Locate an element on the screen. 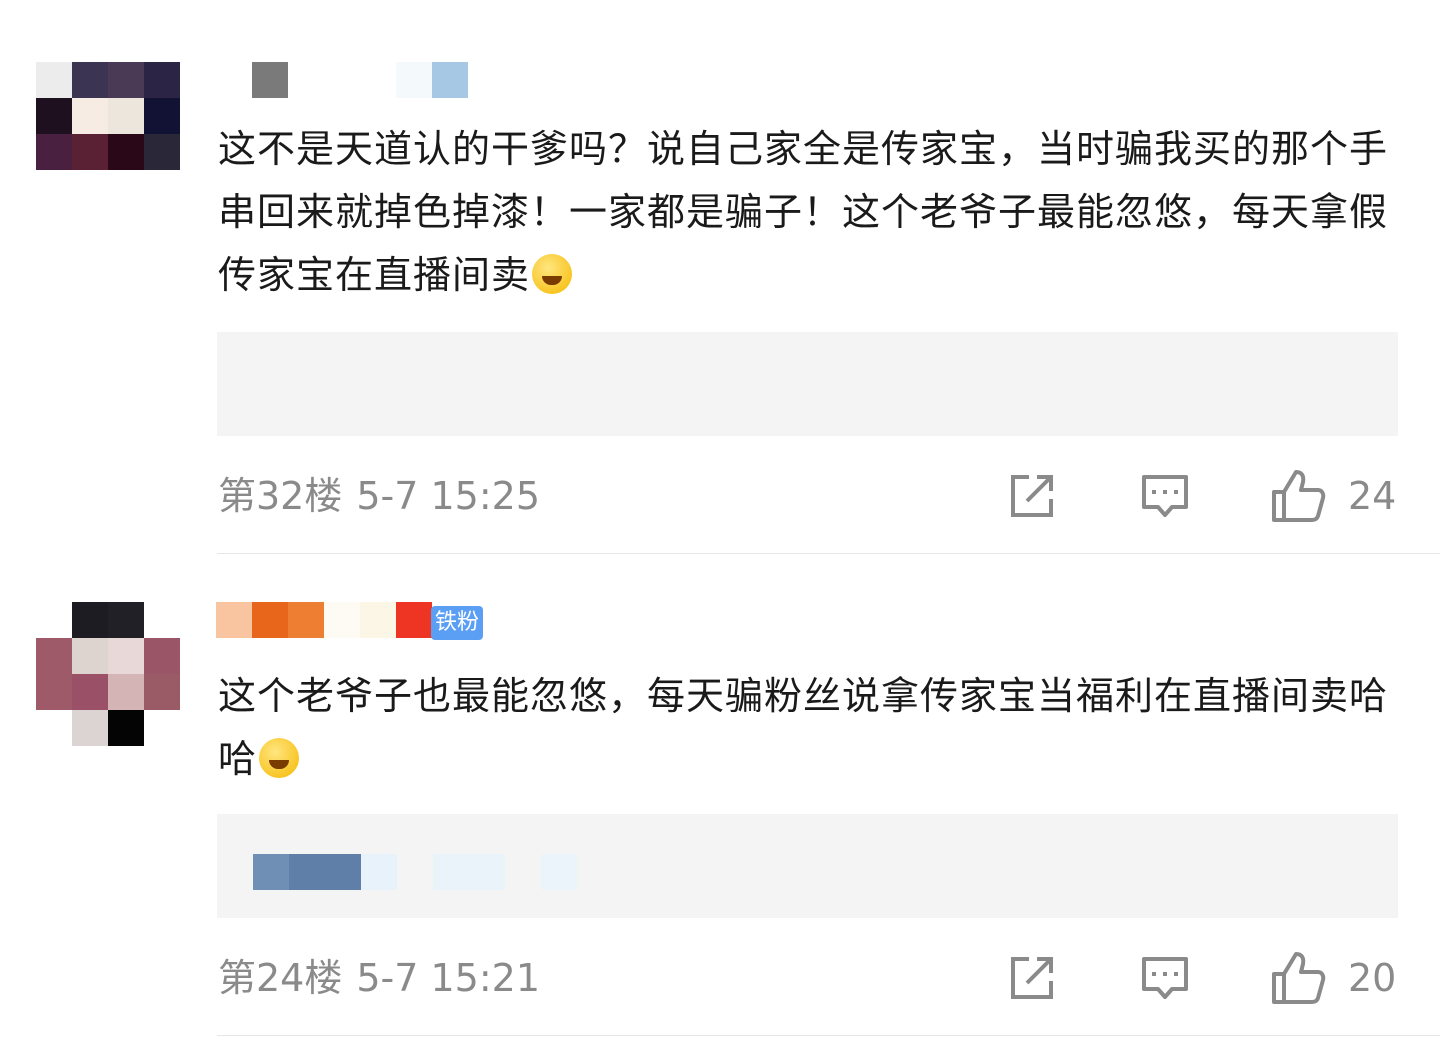 This screenshot has width=1440, height=1042. comment-text: 这个老爷子也最能忽悠，每天骗粉丝说拿传家宝当福利在直播间卖哈哈 is located at coordinates (808, 728).